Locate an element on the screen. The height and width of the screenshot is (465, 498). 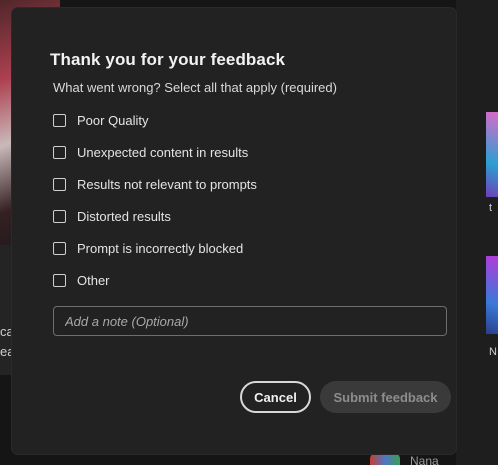
option-other: Other is located at coordinates (81, 280).